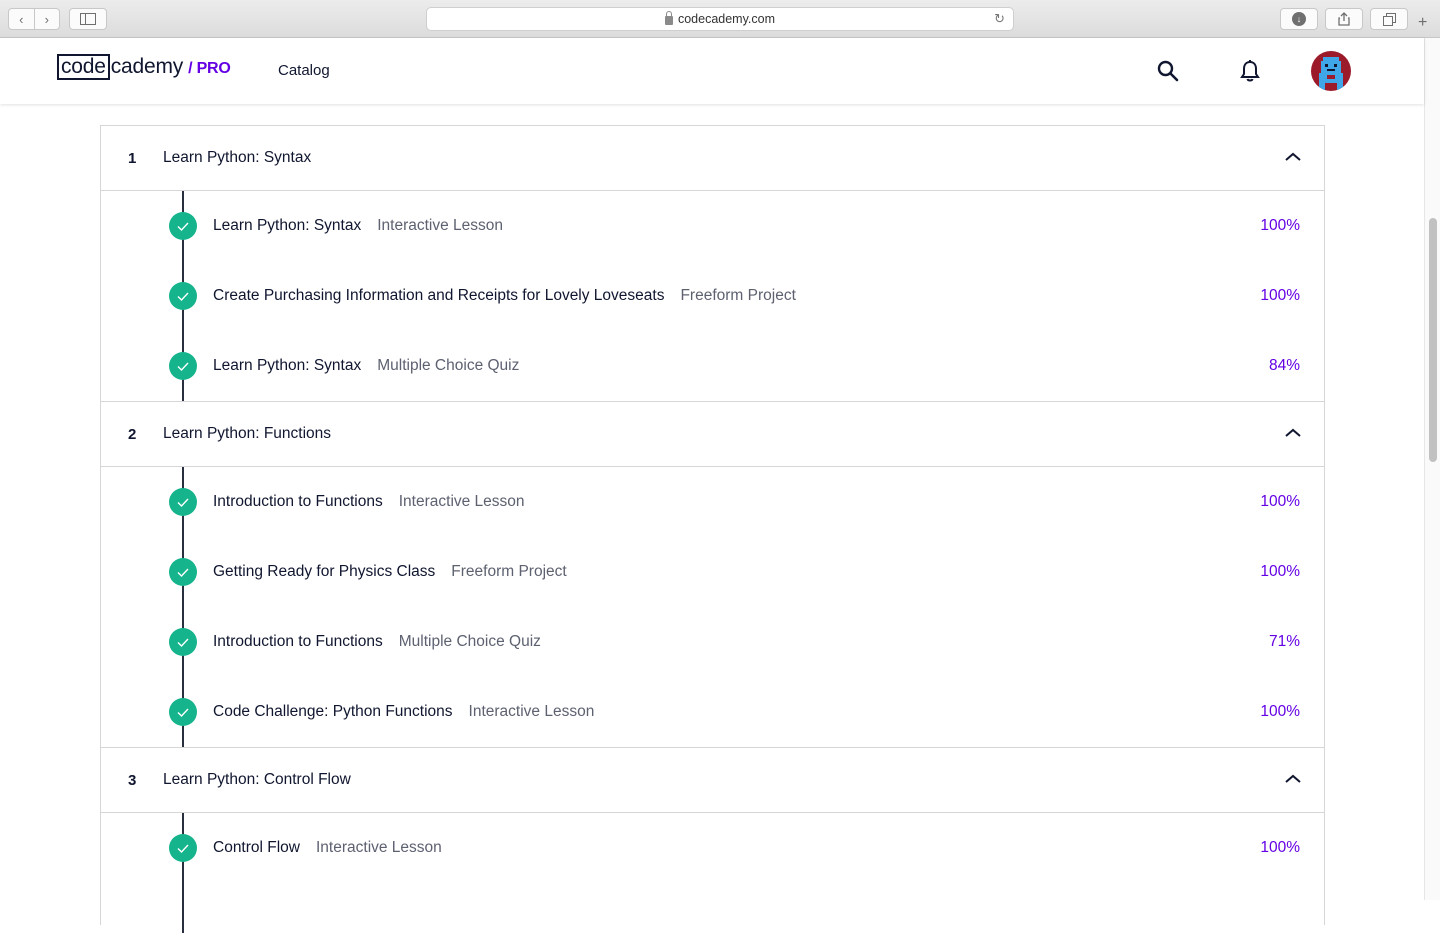 This screenshot has height=933, width=1440. I want to click on address-bar: codecademy.com ↻, so click(720, 19).